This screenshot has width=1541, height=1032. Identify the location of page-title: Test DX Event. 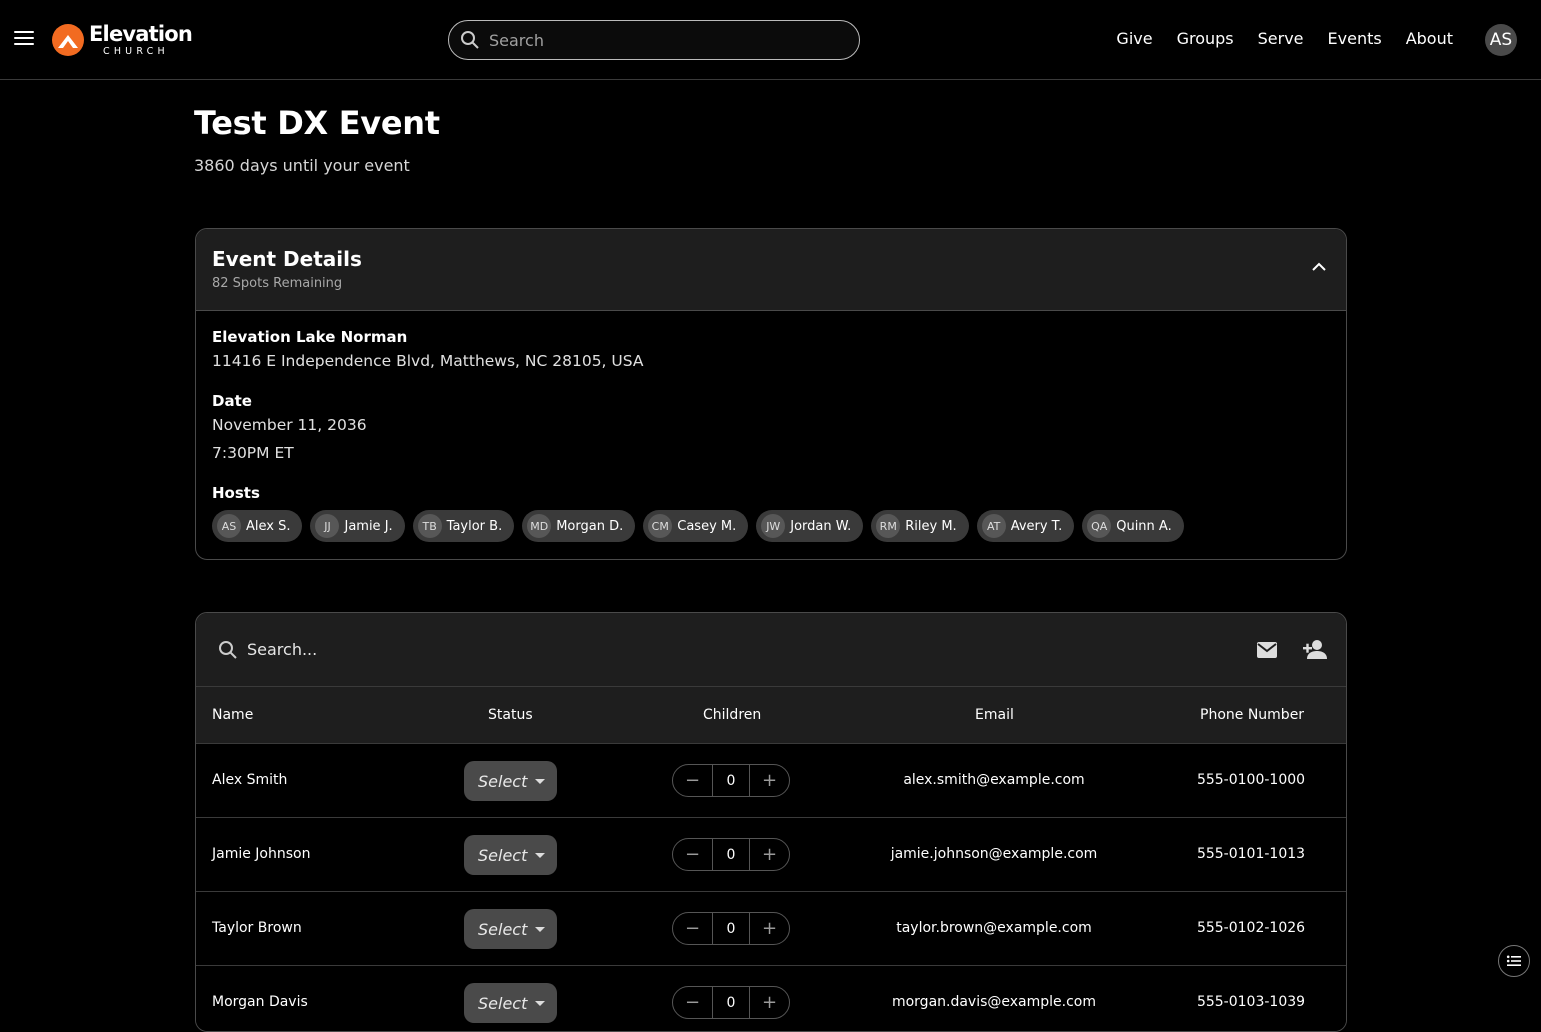
(317, 123).